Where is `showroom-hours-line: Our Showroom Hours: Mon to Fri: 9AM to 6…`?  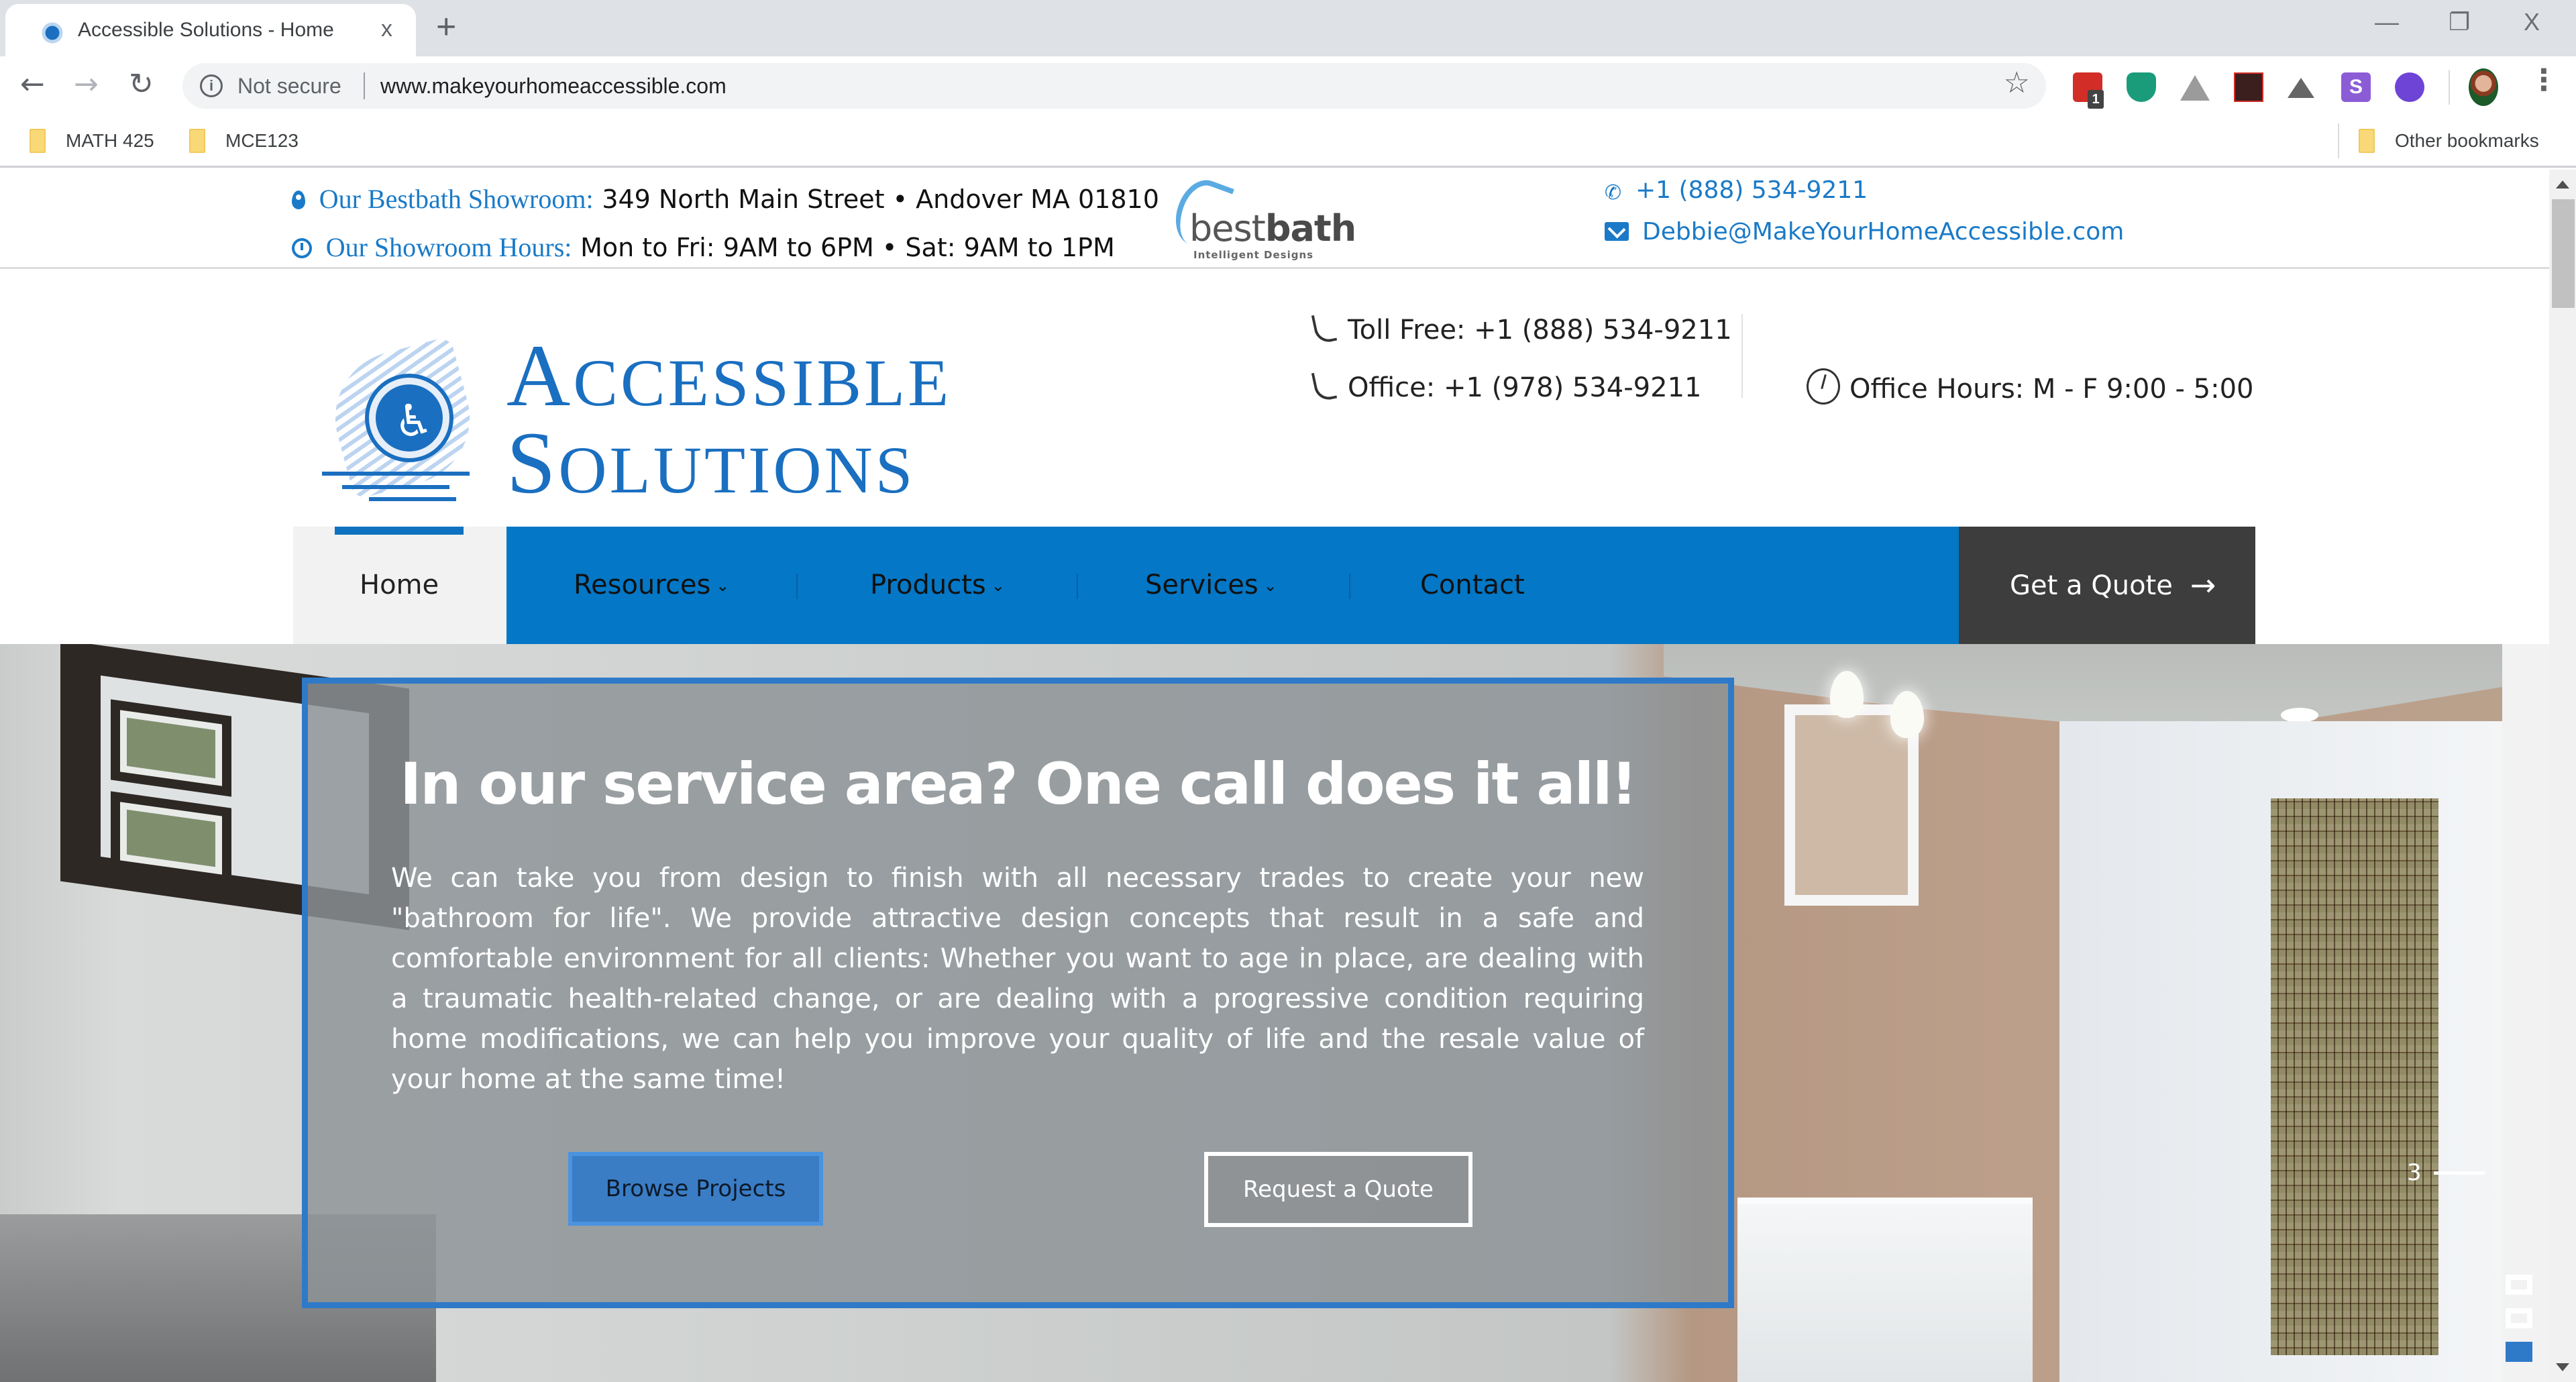
showroom-hours-line: Our Showroom Hours: Mon to Fri: 9AM to 6… is located at coordinates (703, 247).